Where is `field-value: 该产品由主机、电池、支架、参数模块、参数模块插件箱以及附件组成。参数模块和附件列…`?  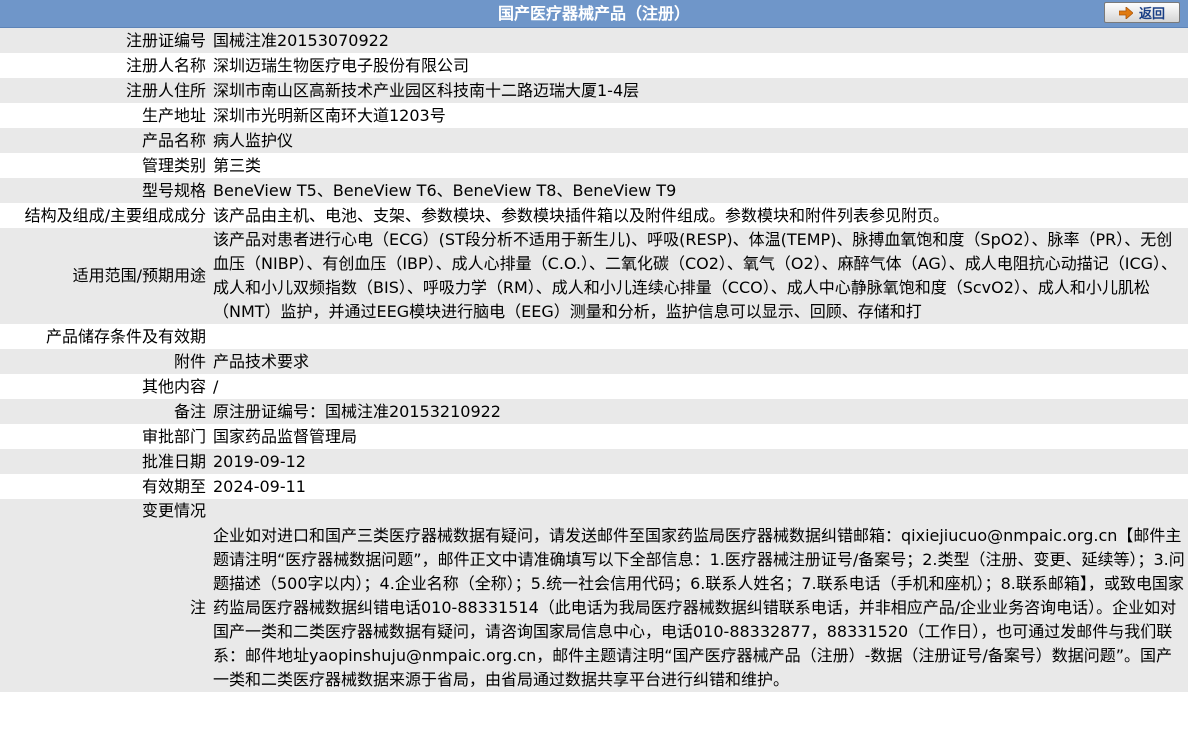 field-value: 该产品由主机、电池、支架、参数模块、参数模块插件箱以及附件组成。参数模块和附件列… is located at coordinates (581, 215).